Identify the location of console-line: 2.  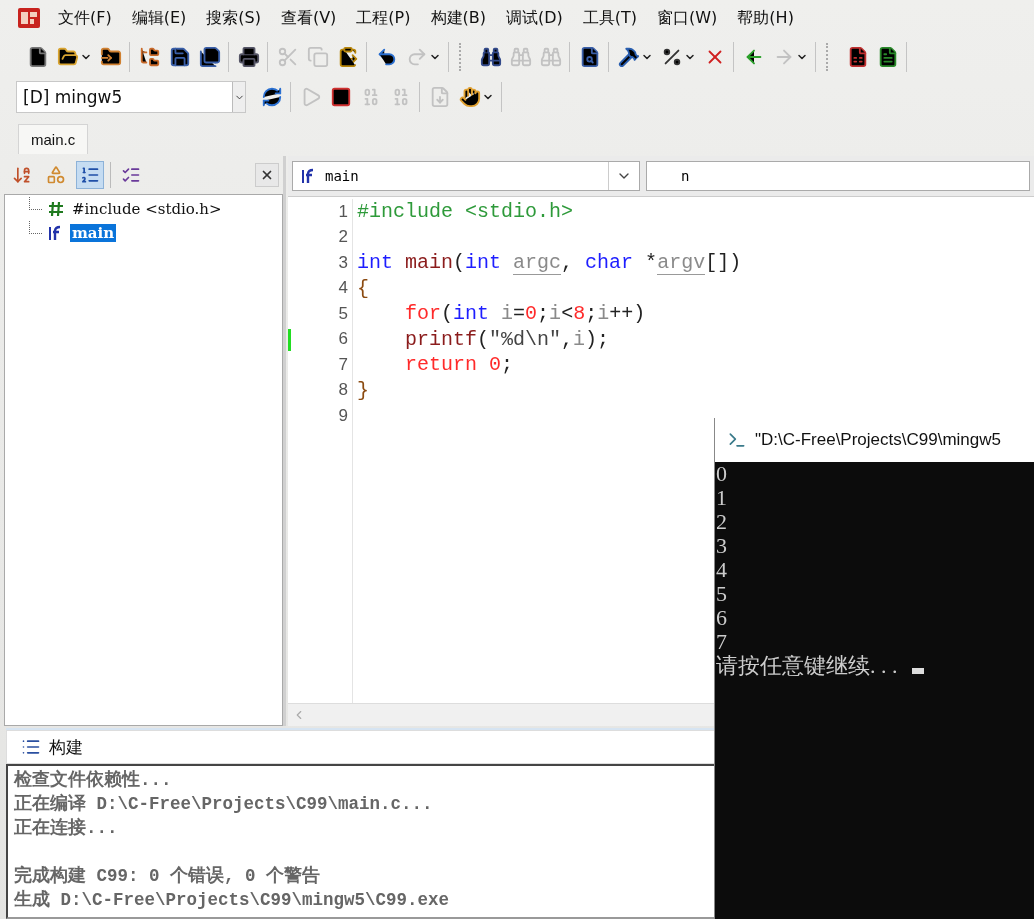
(722, 522).